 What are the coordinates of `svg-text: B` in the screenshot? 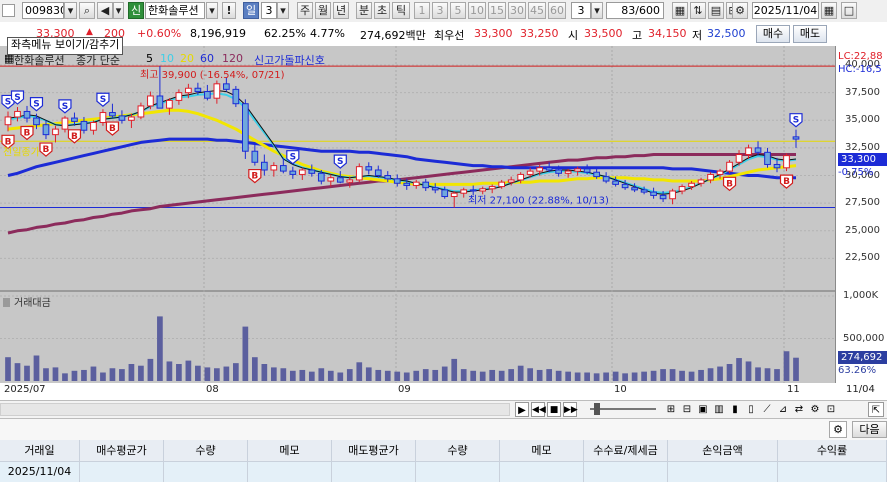 It's located at (8, 142).